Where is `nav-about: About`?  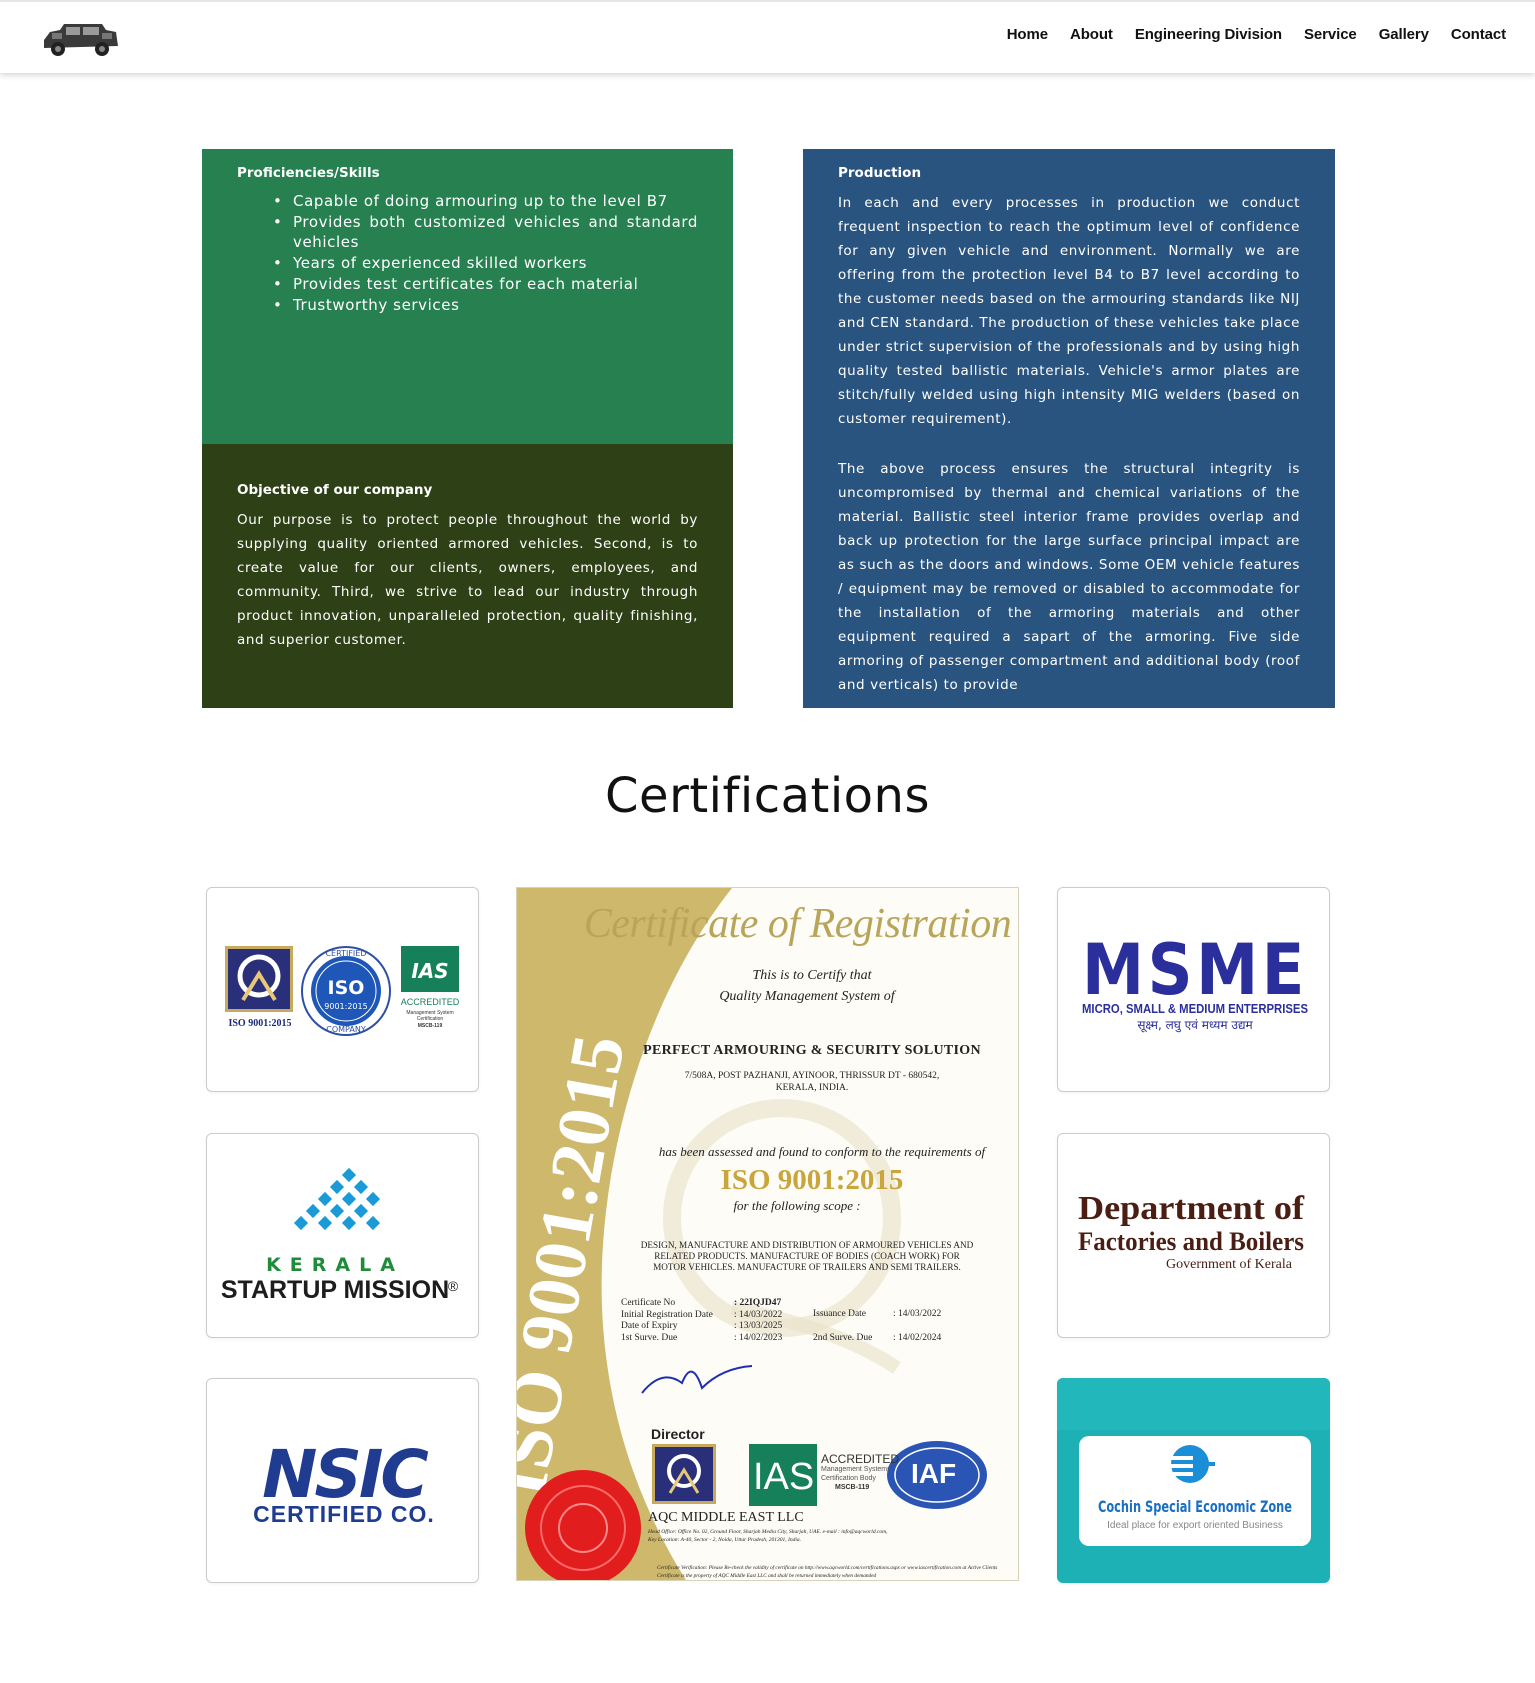
nav-about: About is located at coordinates (1091, 34).